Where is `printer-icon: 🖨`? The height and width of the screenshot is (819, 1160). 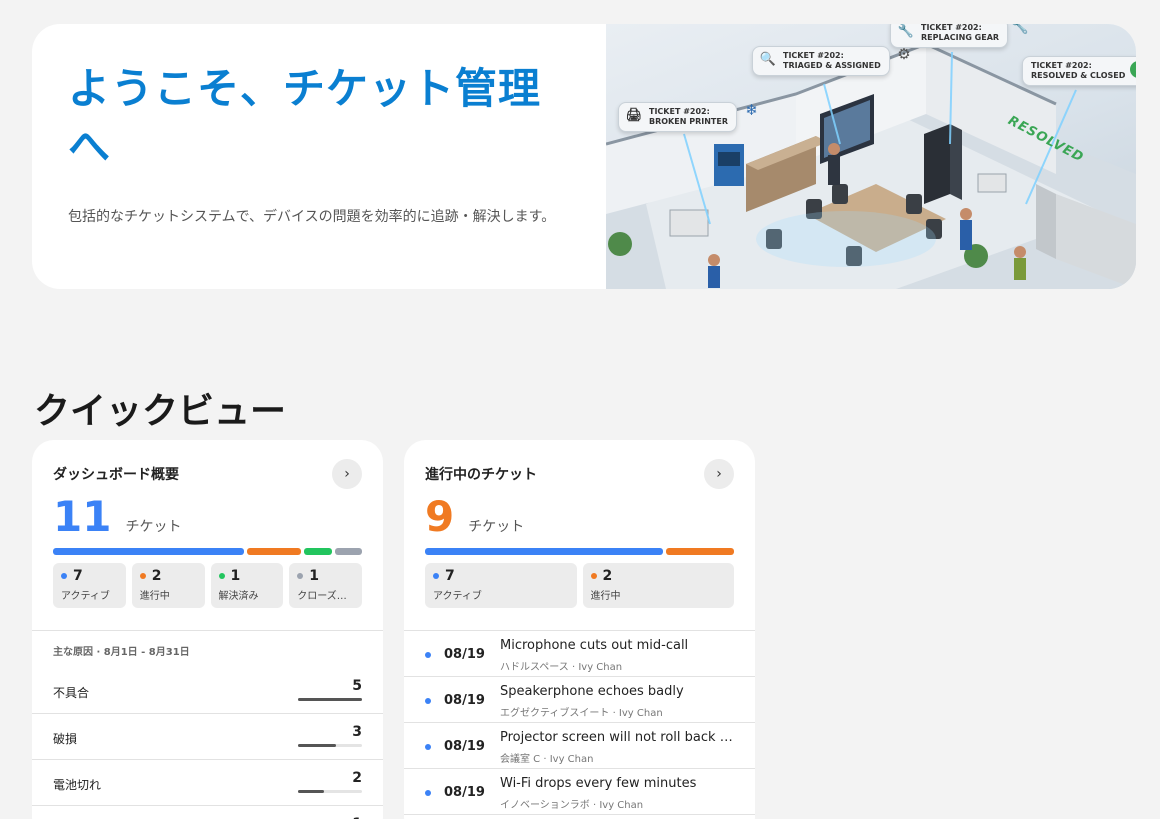
printer-icon: 🖨 is located at coordinates (634, 115).